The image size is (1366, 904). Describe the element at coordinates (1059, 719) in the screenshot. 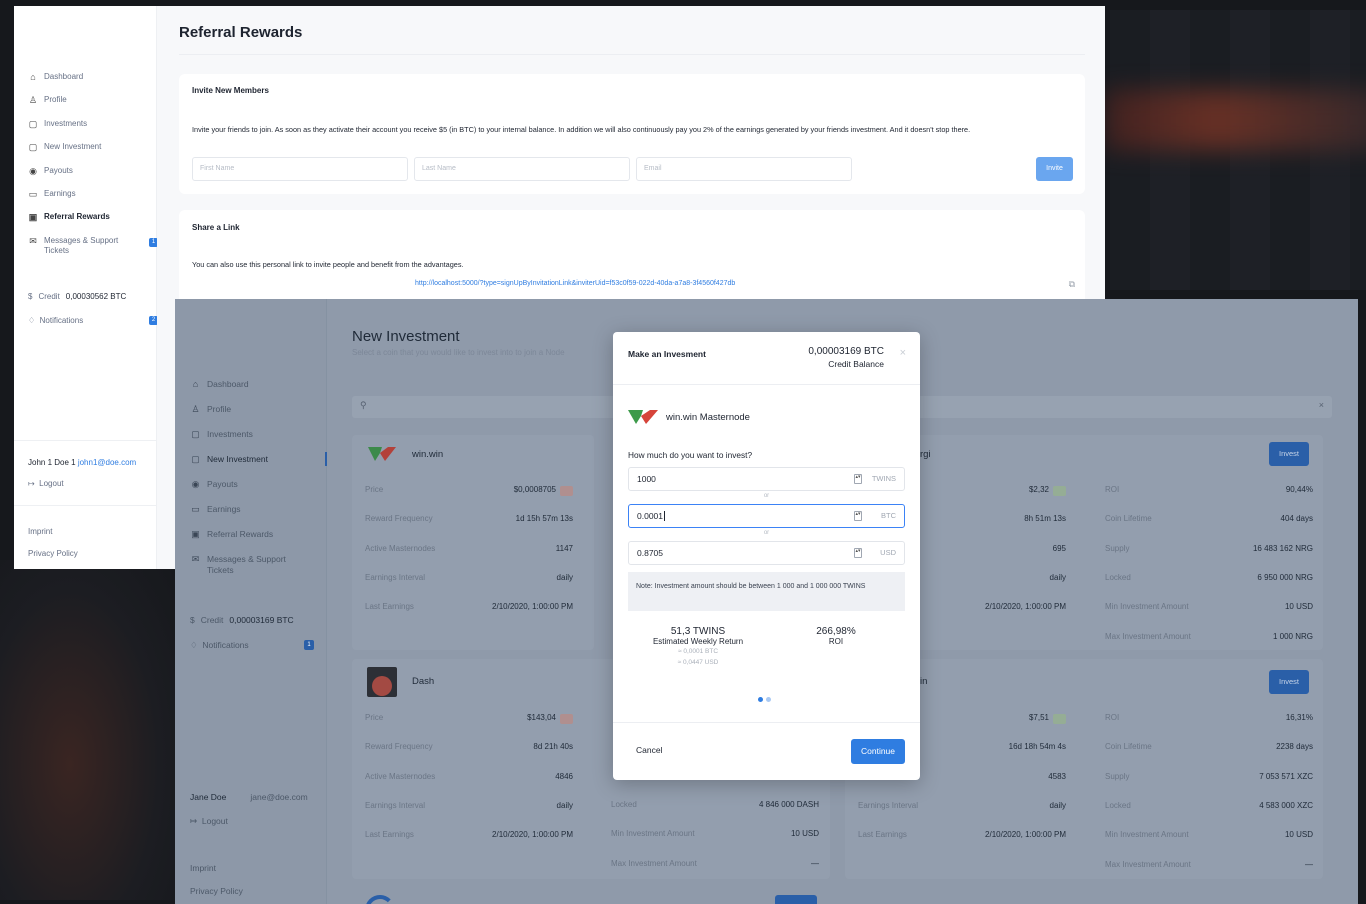

I see `change-badge` at that location.